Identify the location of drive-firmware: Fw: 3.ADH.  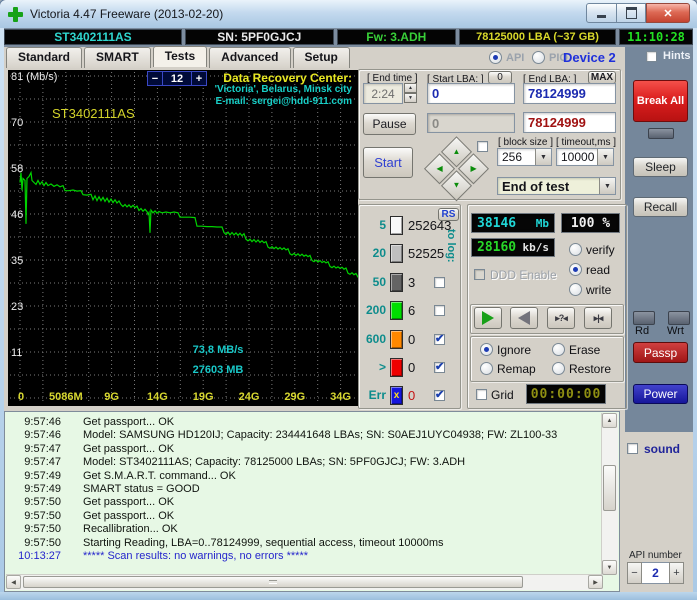
(396, 37).